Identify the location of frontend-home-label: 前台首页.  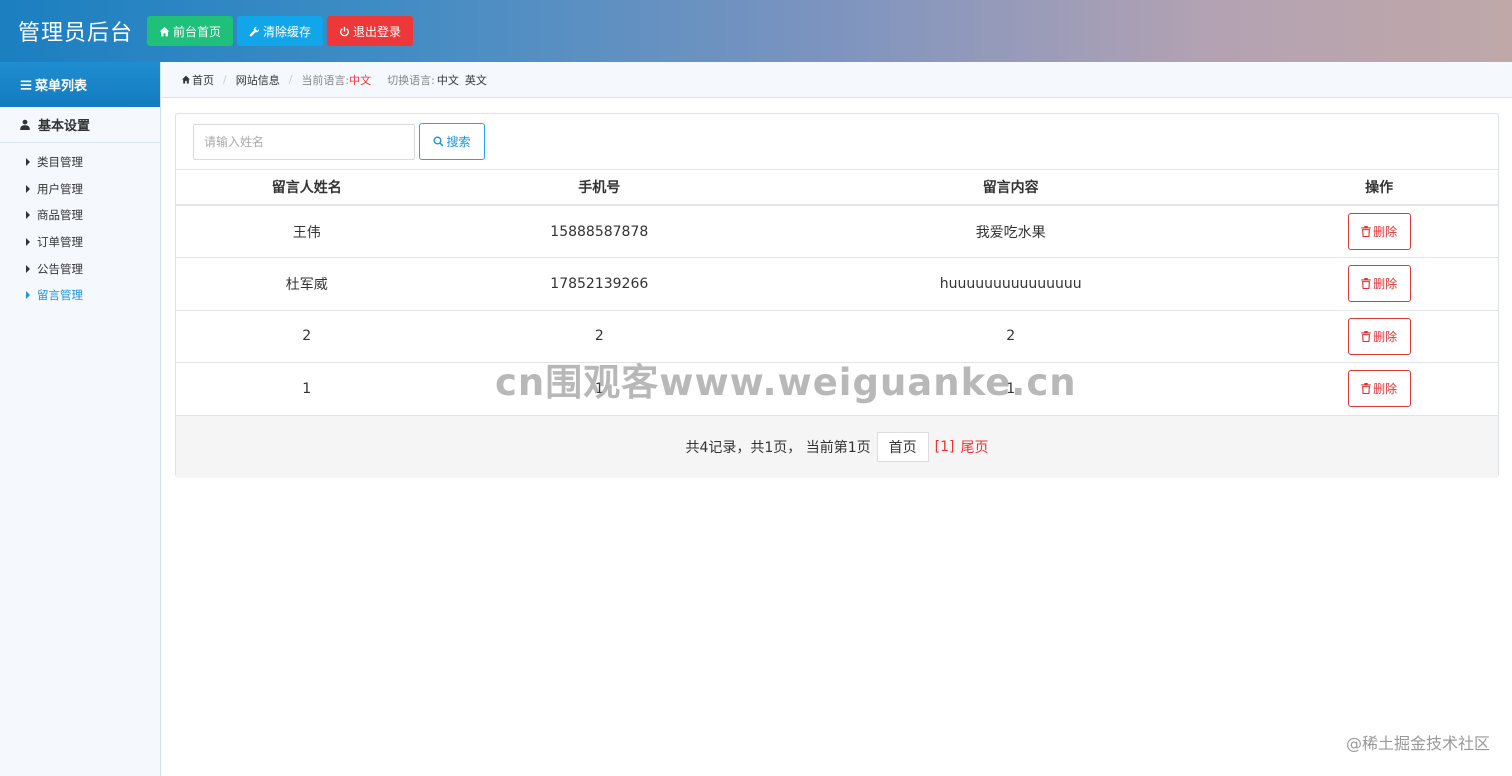
(197, 31).